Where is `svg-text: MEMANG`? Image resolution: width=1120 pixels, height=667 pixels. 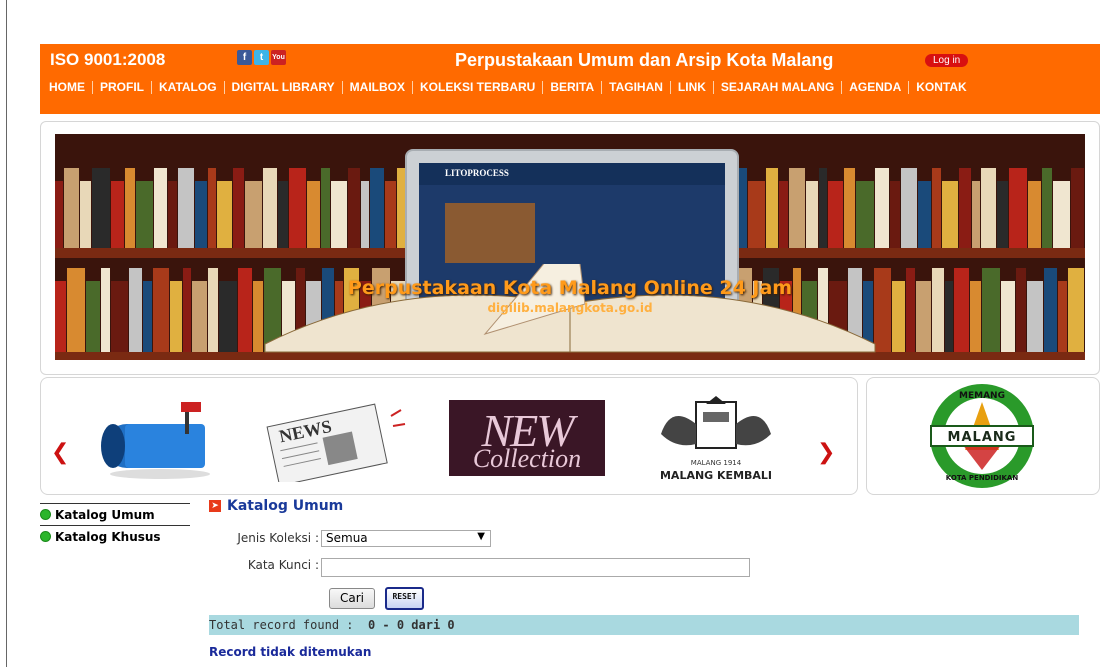 svg-text: MEMANG is located at coordinates (982, 396).